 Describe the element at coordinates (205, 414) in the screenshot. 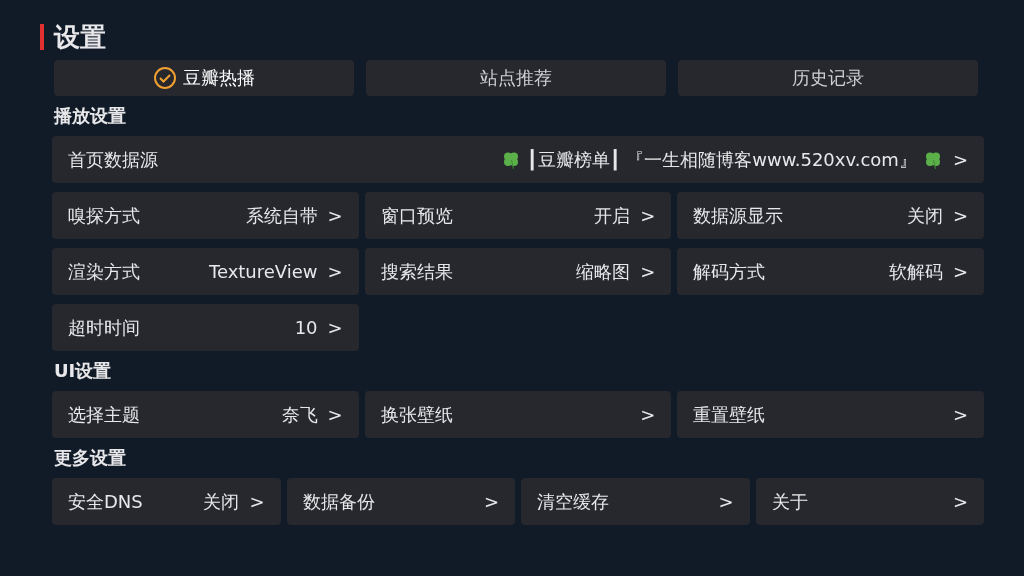

I see `setting-item: 选择主题 奈飞 >` at that location.